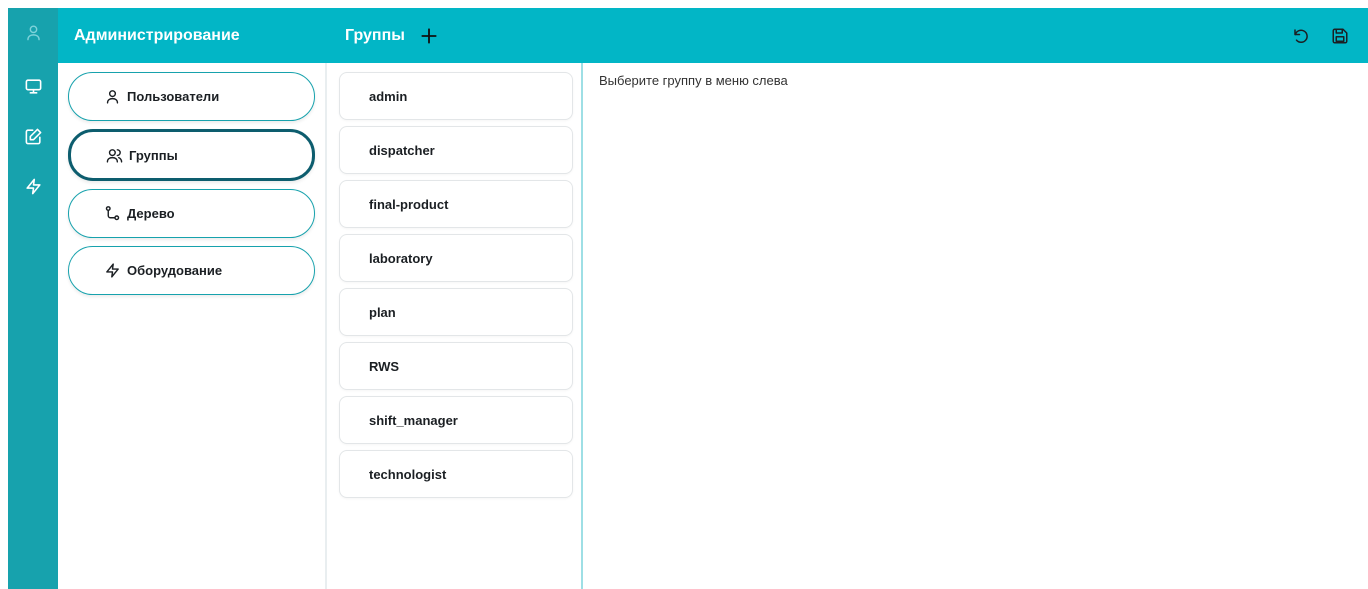 The height and width of the screenshot is (589, 1368). What do you see at coordinates (388, 96) in the screenshot?
I see `group-name: admin` at bounding box center [388, 96].